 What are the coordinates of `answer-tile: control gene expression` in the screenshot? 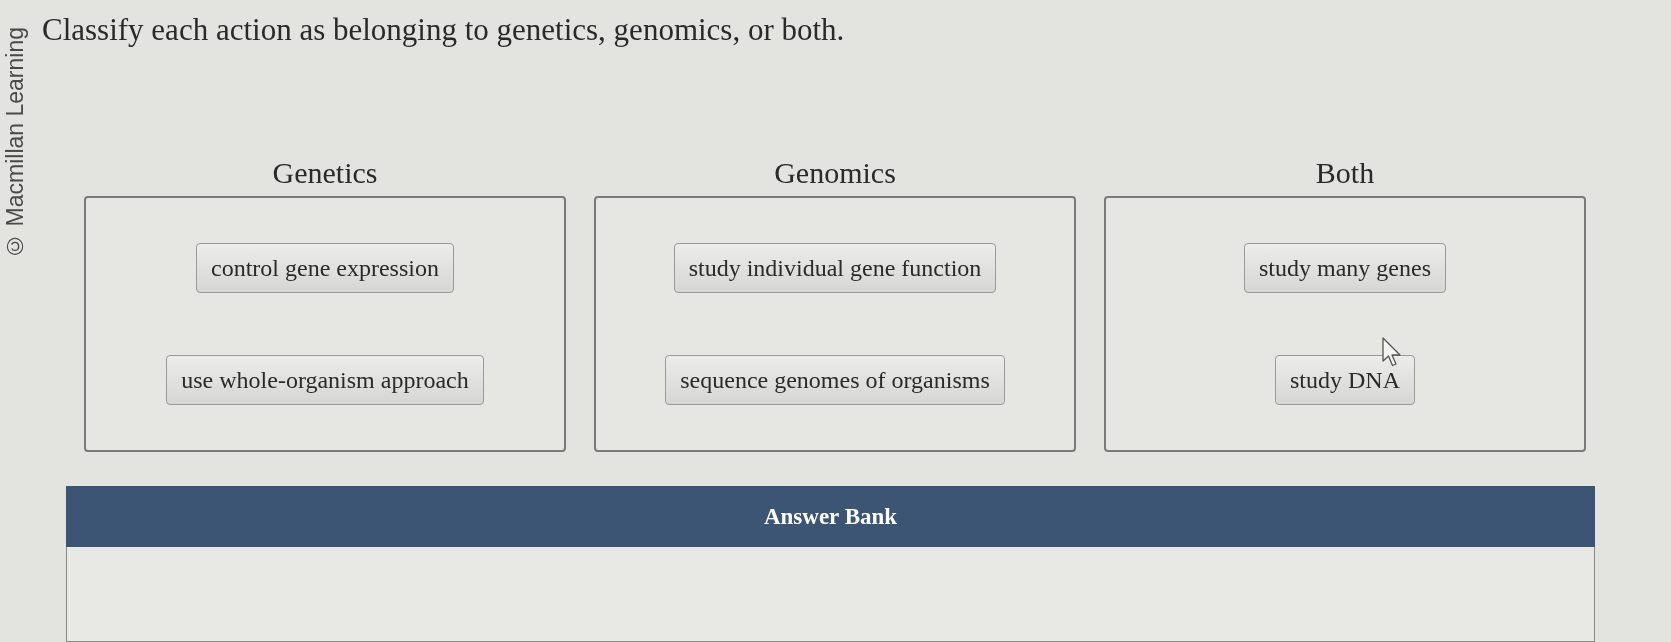 It's located at (325, 268).